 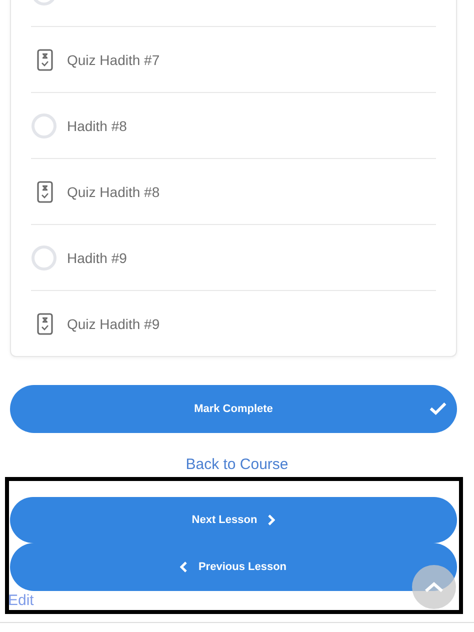 I want to click on back-to-course-link: Back to Course, so click(x=237, y=465).